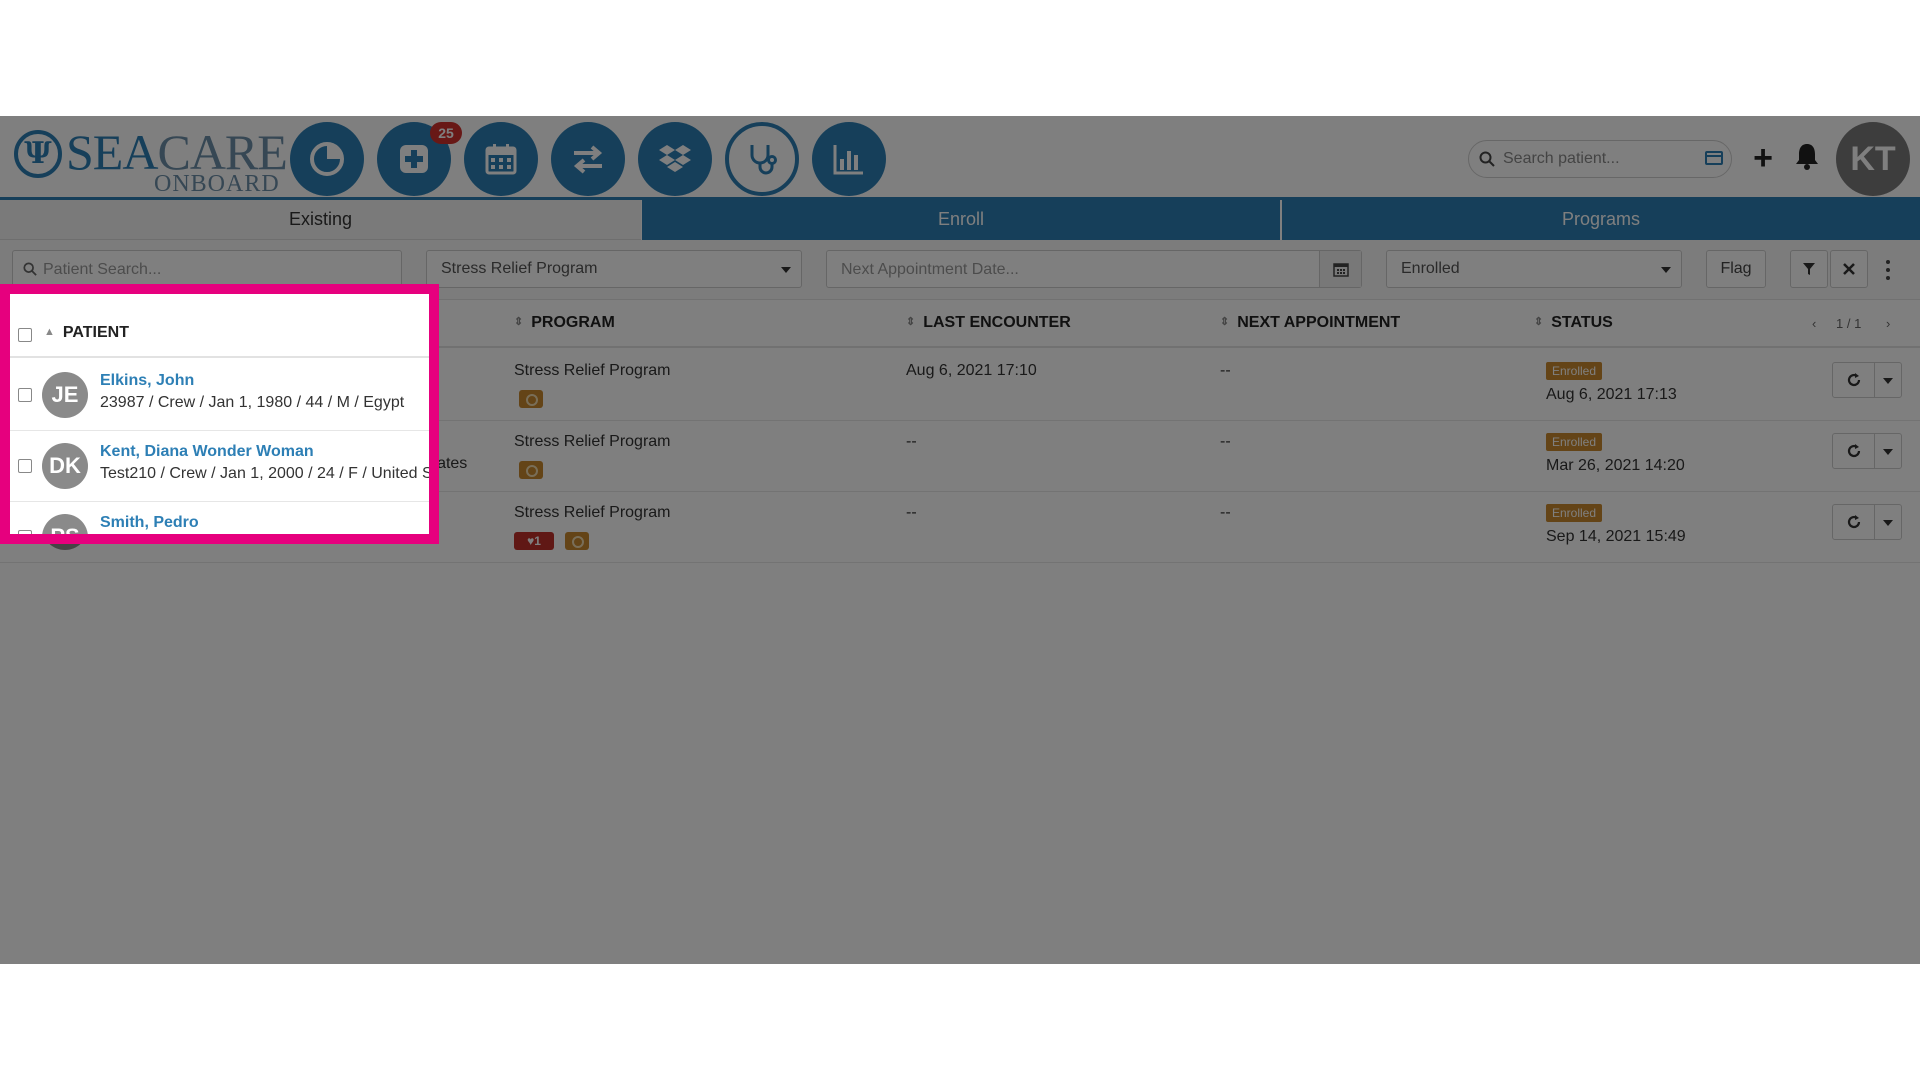 The image size is (1920, 1080). I want to click on avatar: JE, so click(65, 395).